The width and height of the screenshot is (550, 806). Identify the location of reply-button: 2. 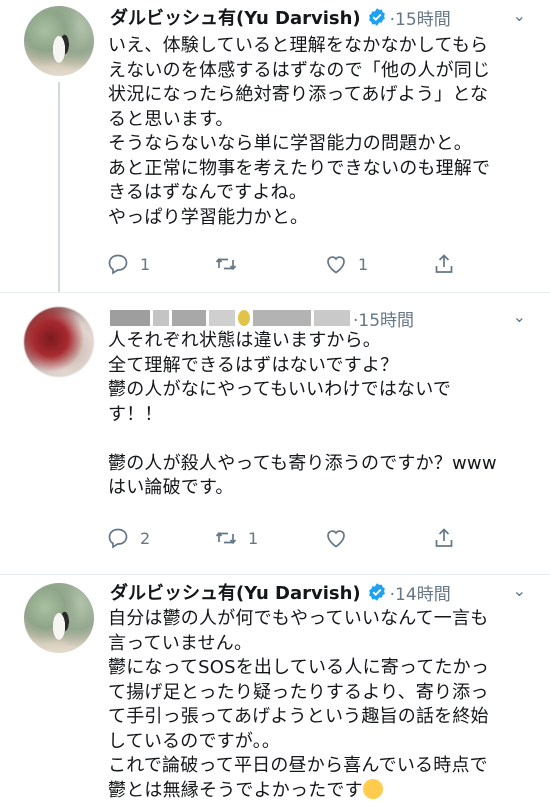
(128, 538).